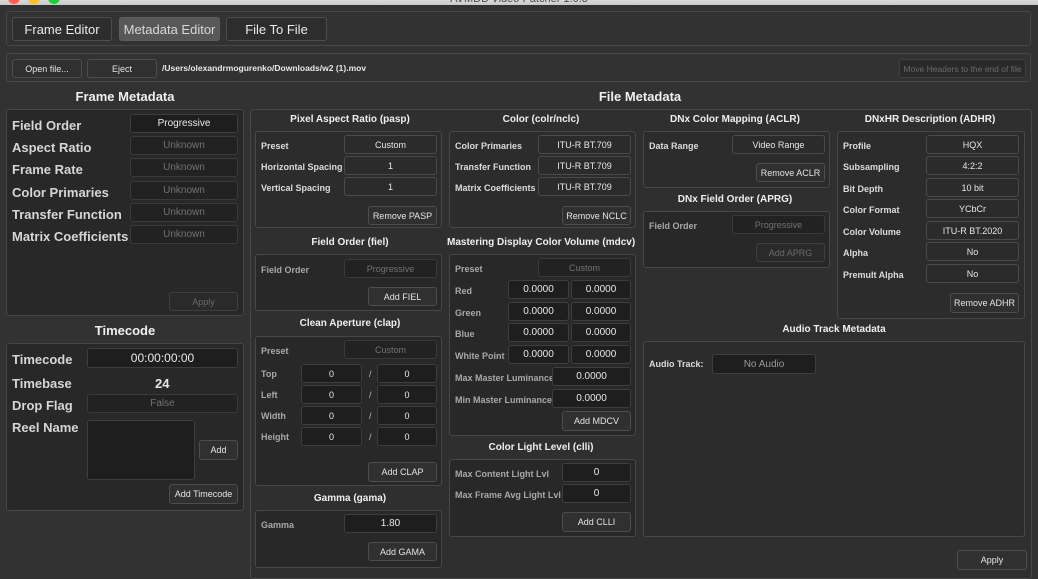 This screenshot has height=579, width=1038. Describe the element at coordinates (162, 383) in the screenshot. I see `timebase-value: 24` at that location.